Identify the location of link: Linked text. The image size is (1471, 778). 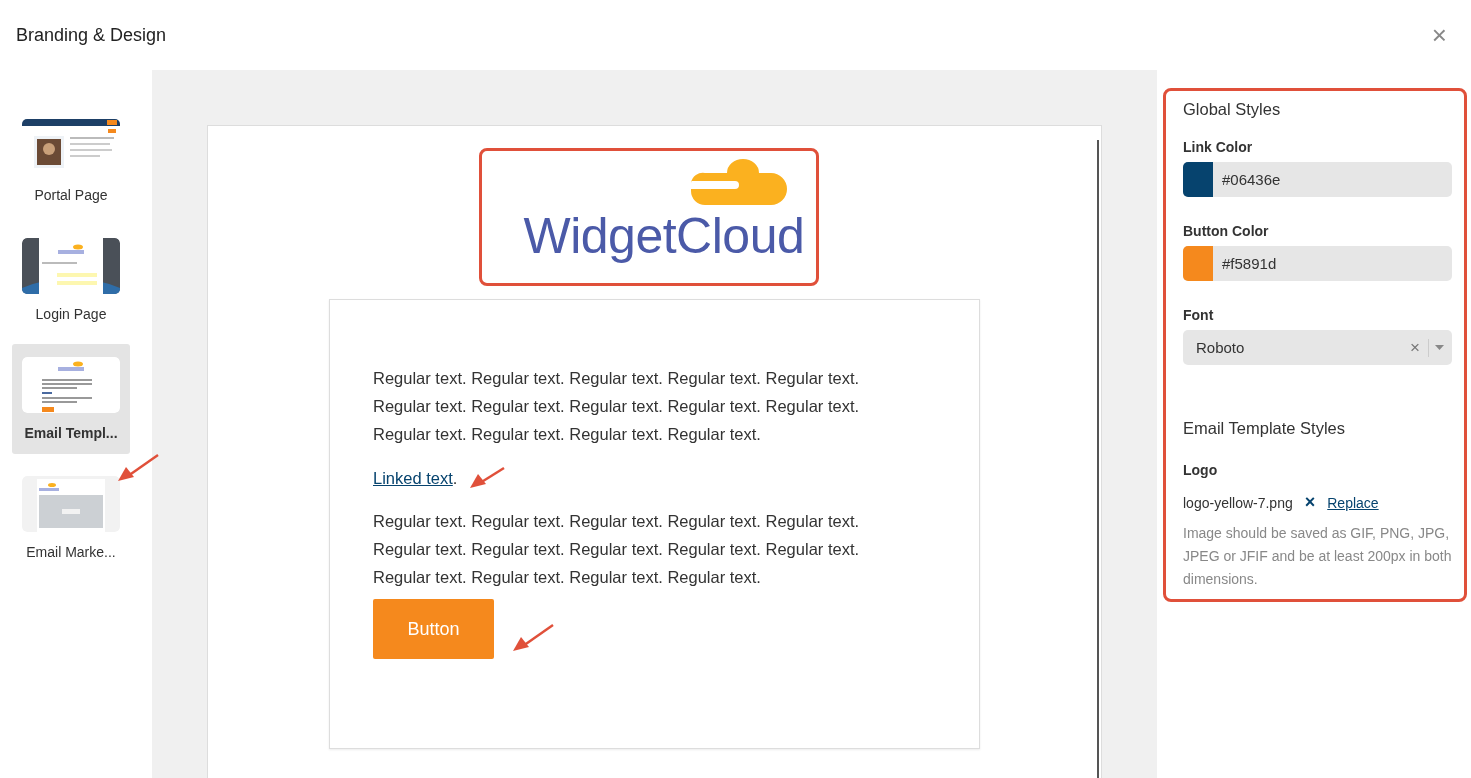
(413, 478).